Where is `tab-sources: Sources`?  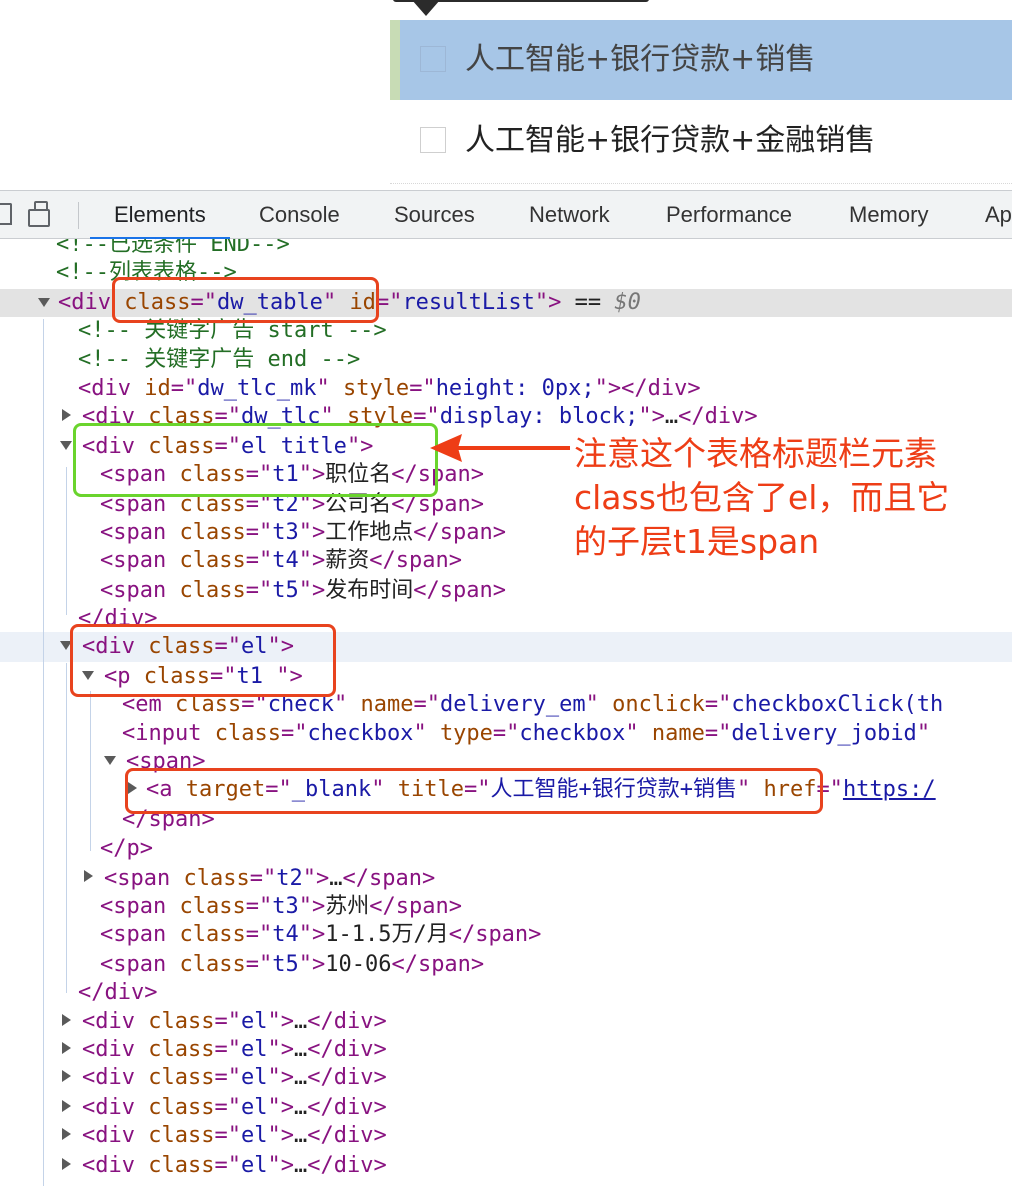
tab-sources: Sources is located at coordinates (434, 214).